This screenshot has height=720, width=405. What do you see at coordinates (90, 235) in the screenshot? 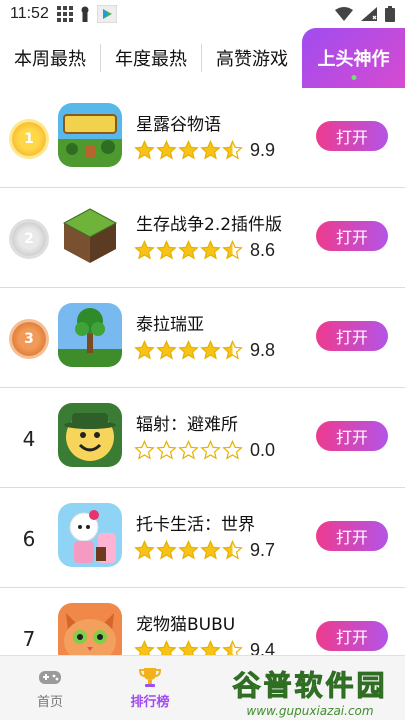
I see `survivalcraft-icon` at bounding box center [90, 235].